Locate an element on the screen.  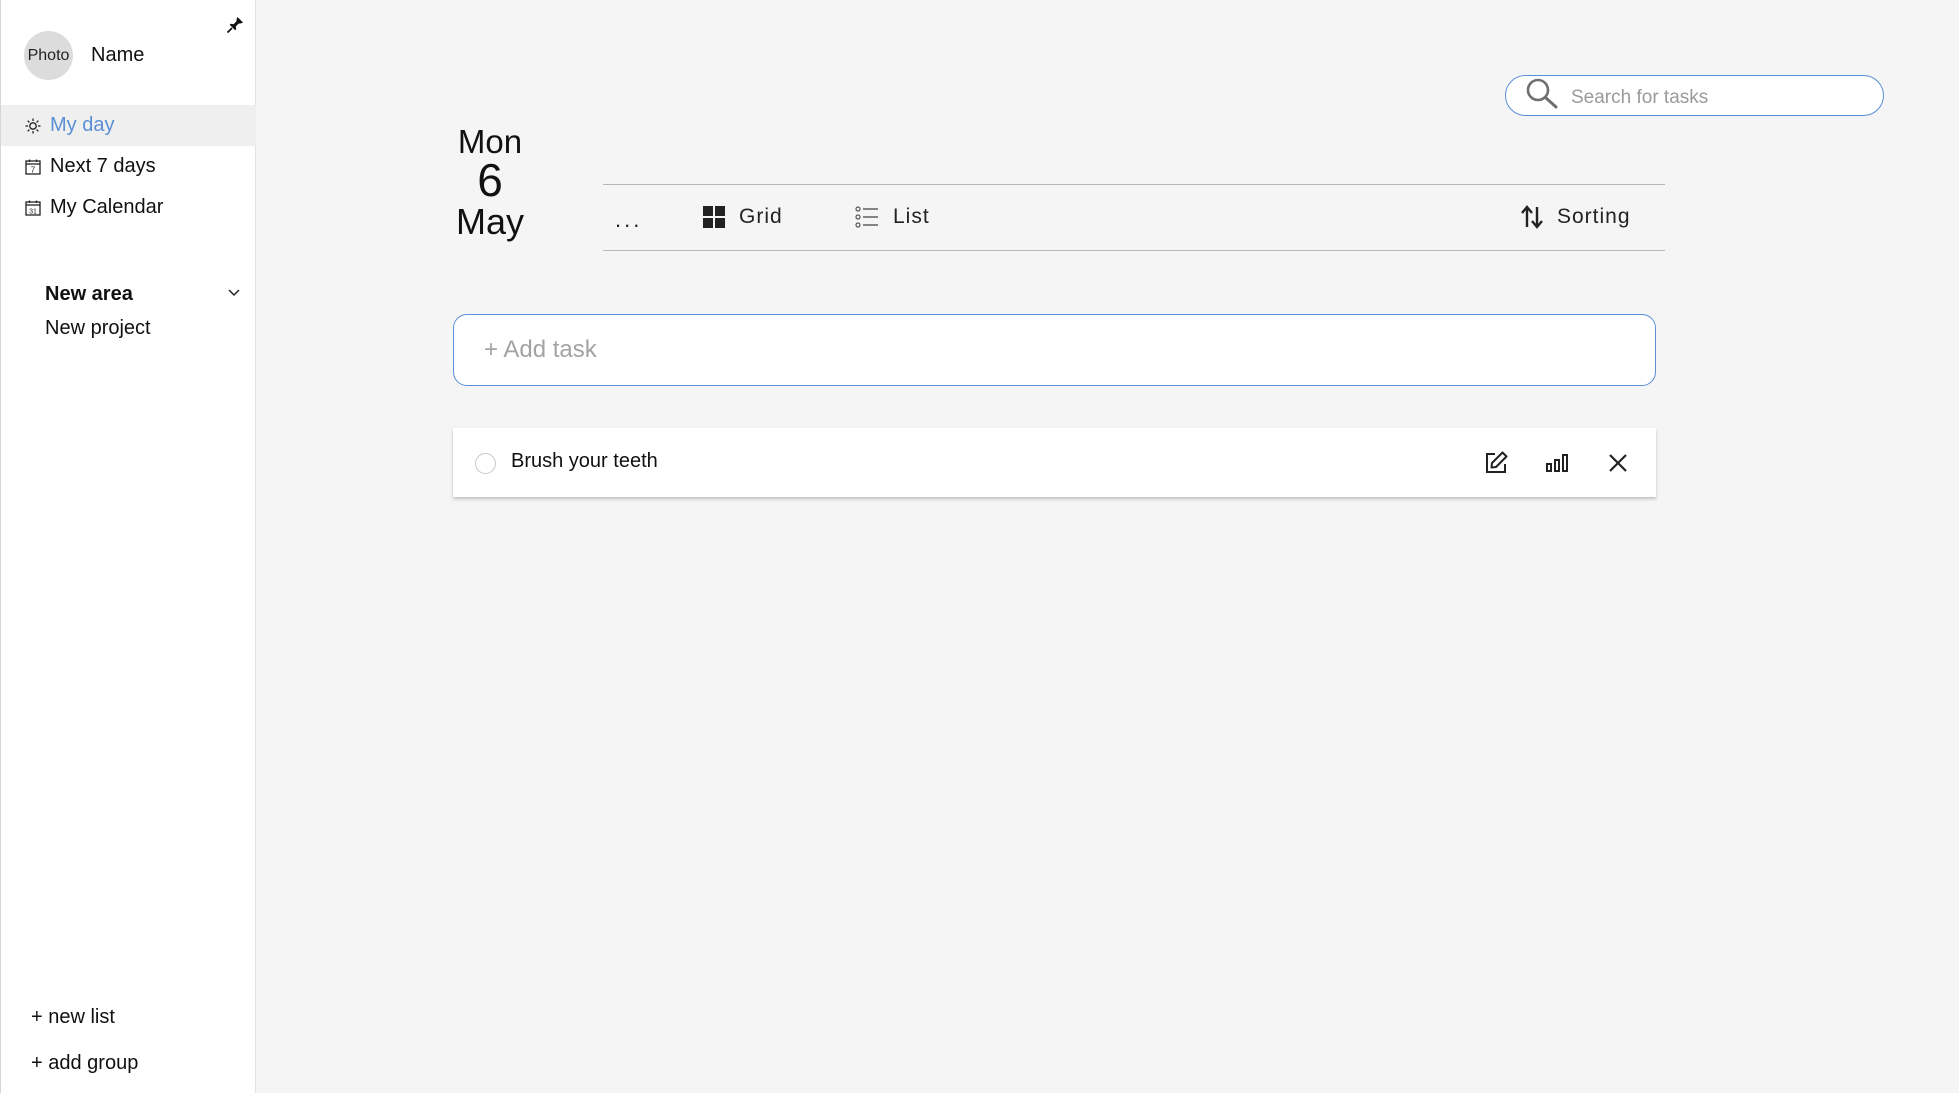
profile-name: Name is located at coordinates (118, 55).